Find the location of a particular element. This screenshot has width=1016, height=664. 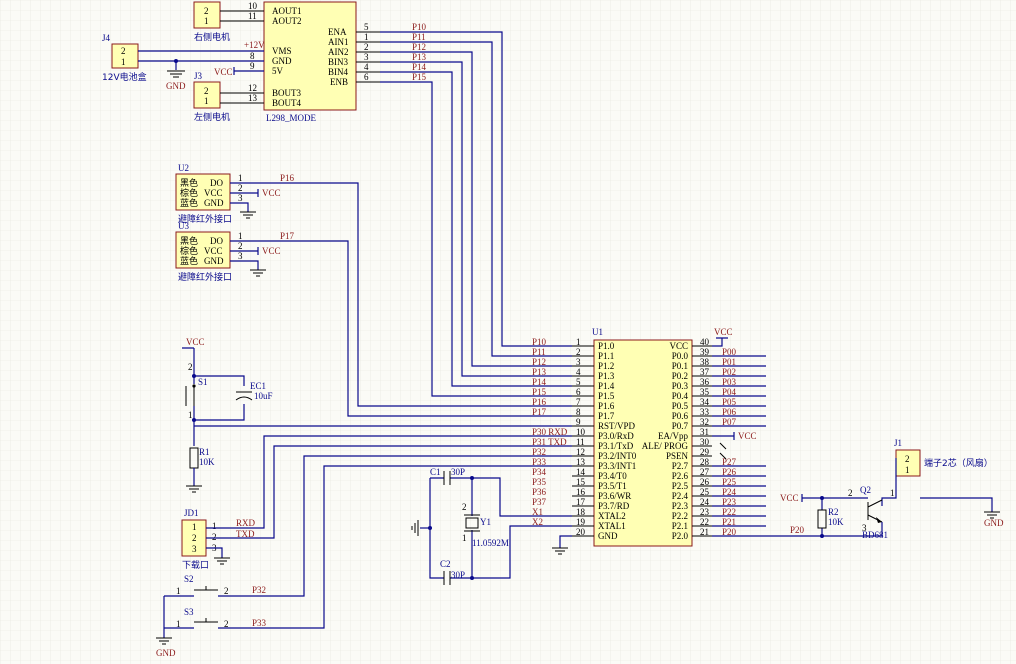

ec1-value: 10uF is located at coordinates (263, 396).